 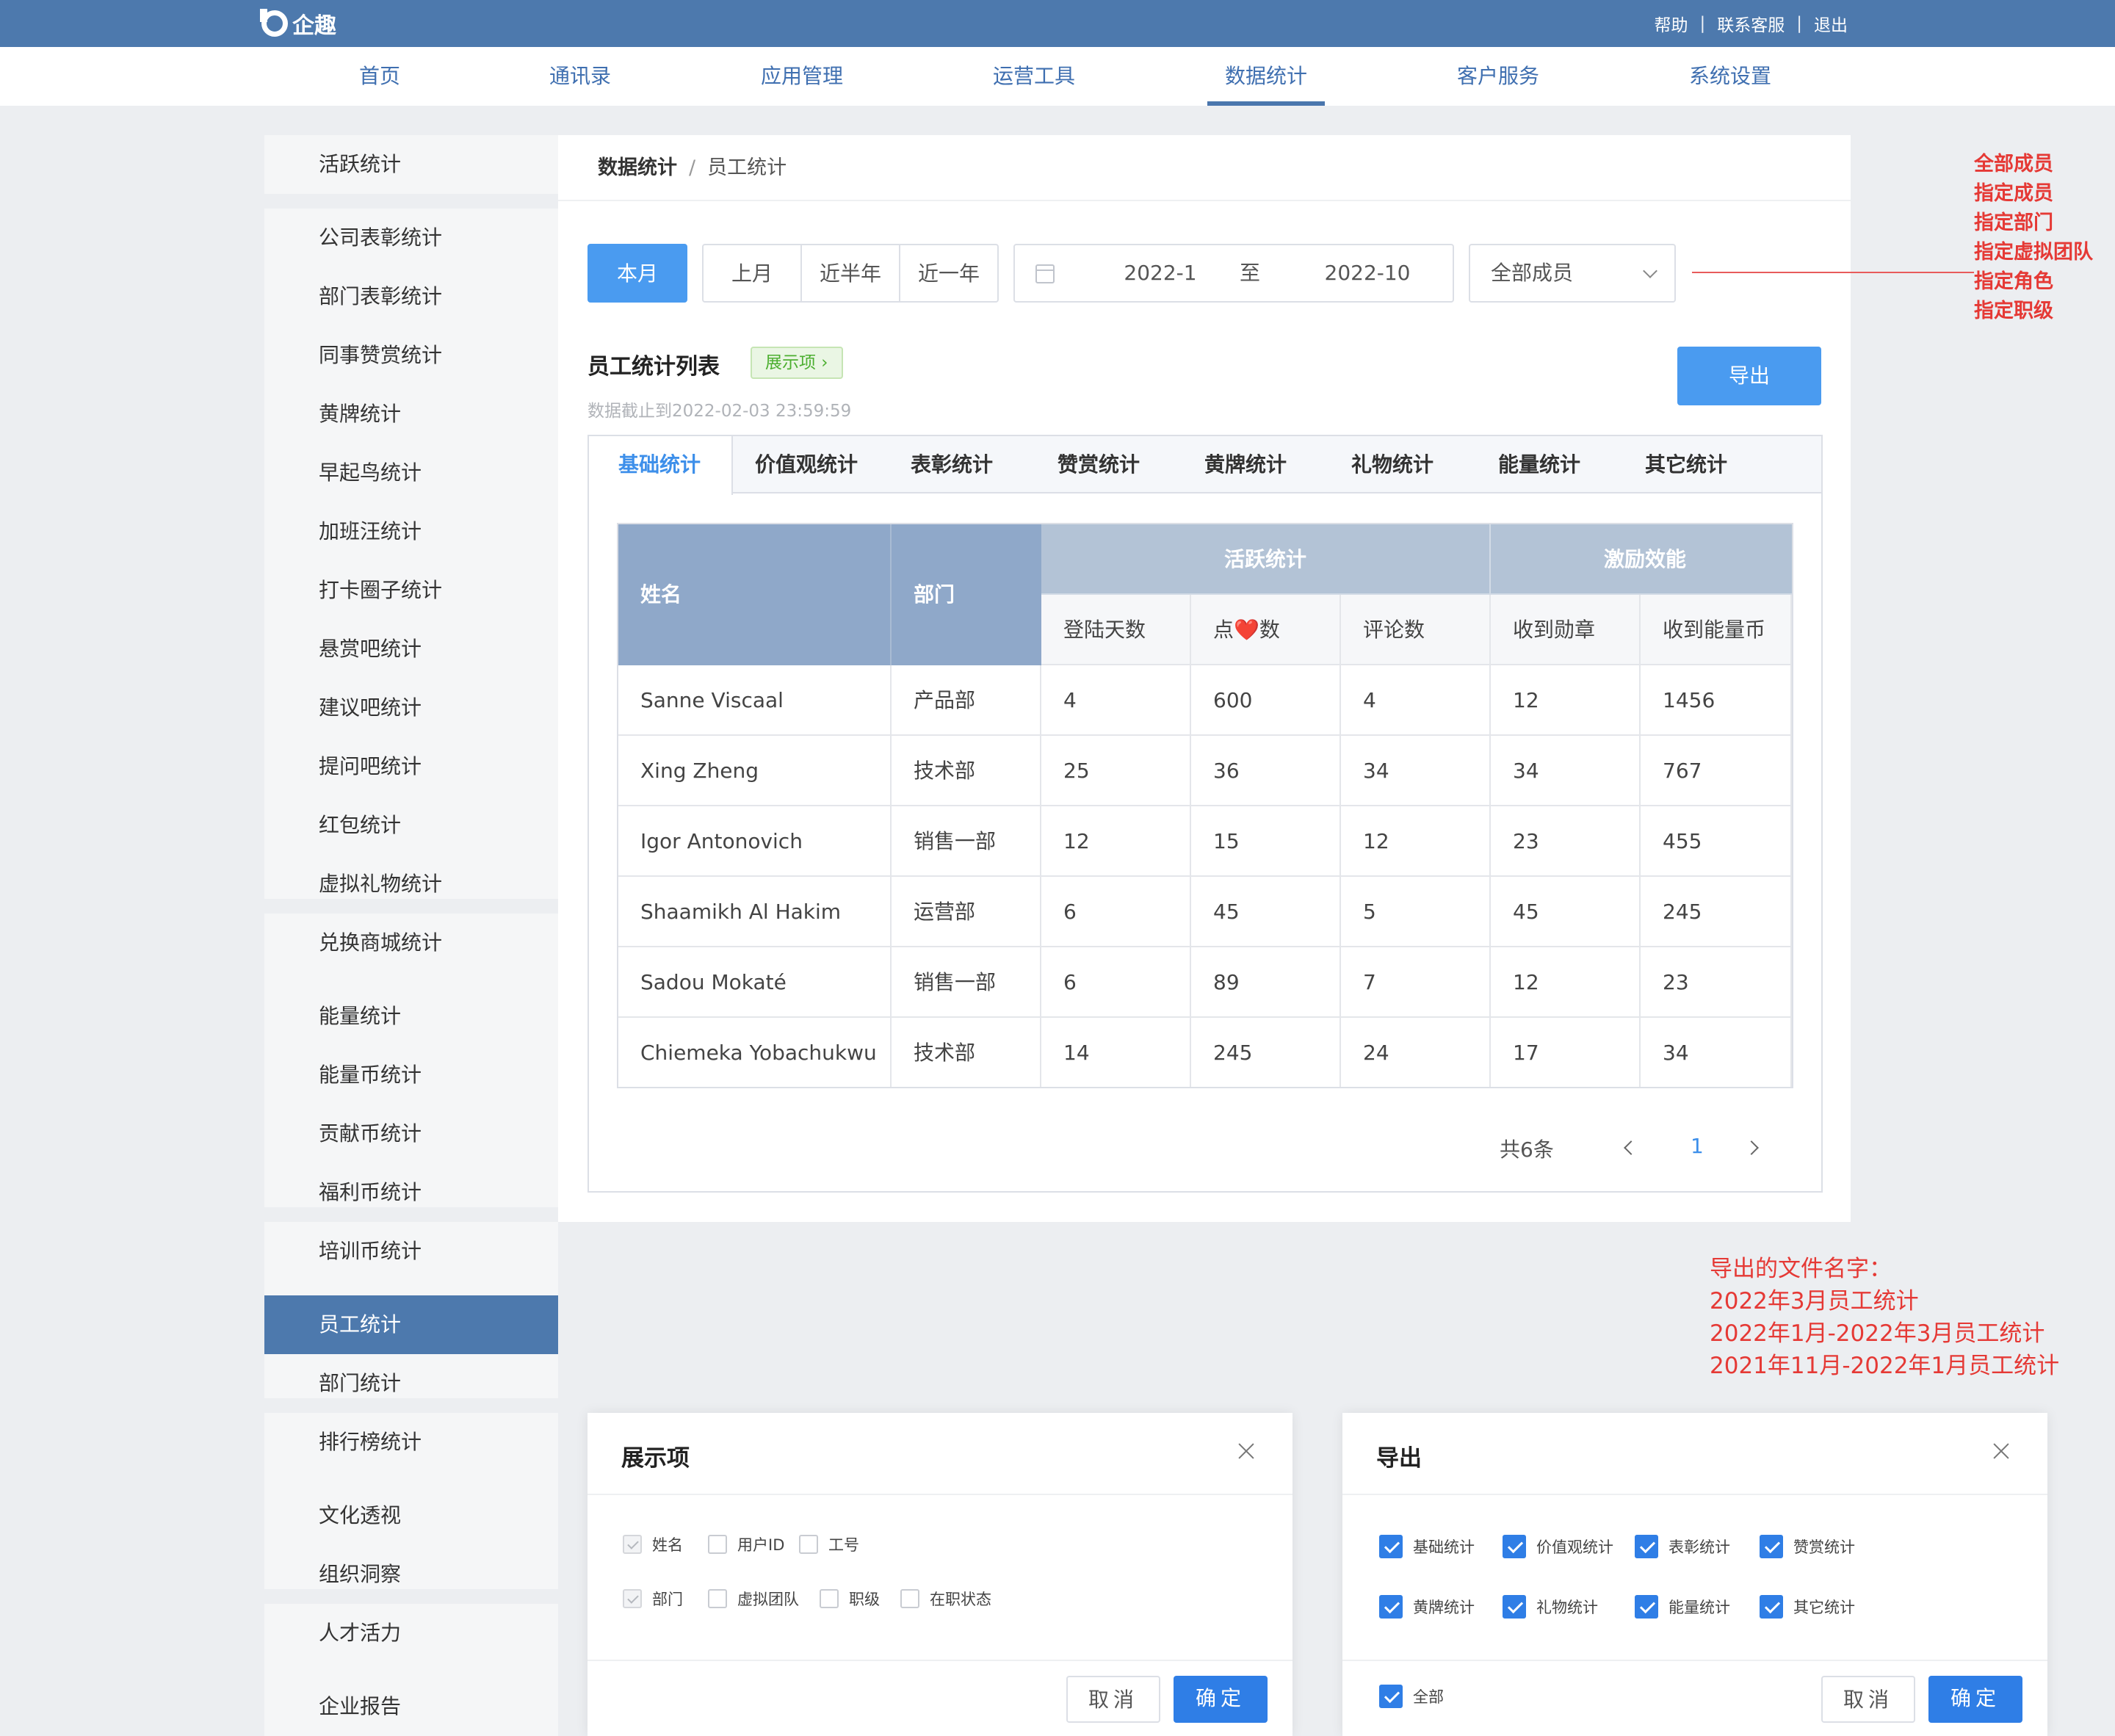 I want to click on option-job-level: 职级, so click(x=850, y=1599).